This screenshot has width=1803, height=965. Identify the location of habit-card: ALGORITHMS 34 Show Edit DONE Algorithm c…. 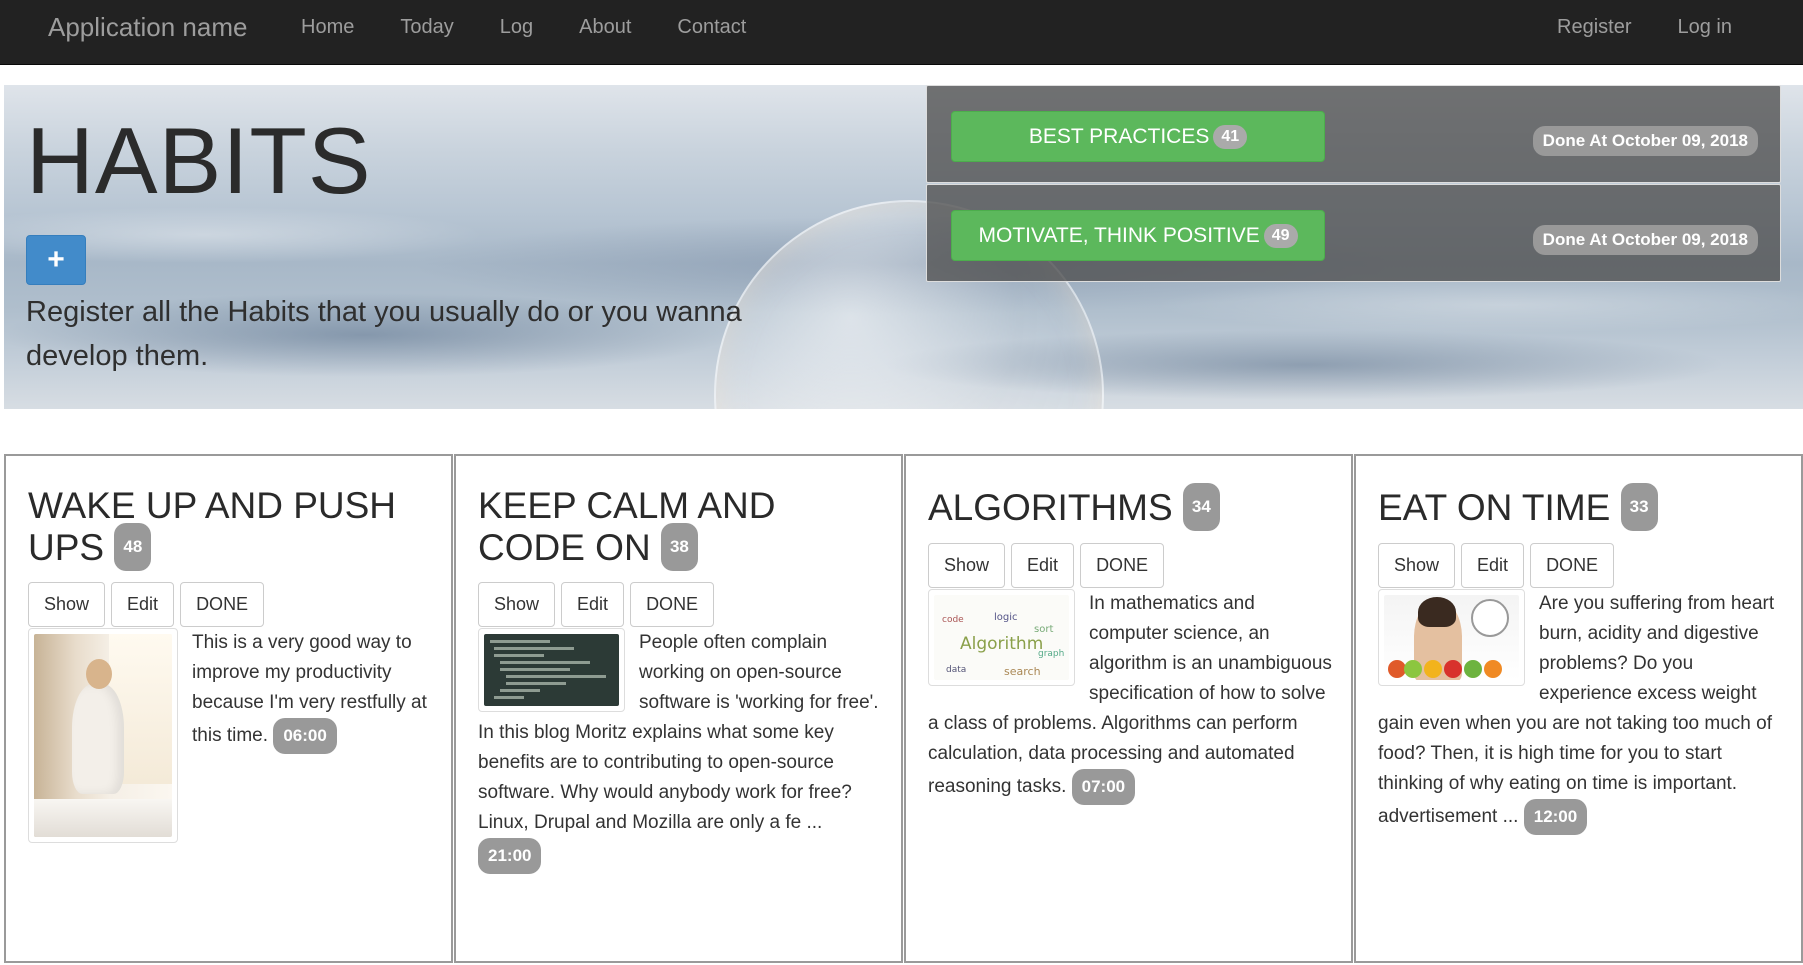
(1128, 708).